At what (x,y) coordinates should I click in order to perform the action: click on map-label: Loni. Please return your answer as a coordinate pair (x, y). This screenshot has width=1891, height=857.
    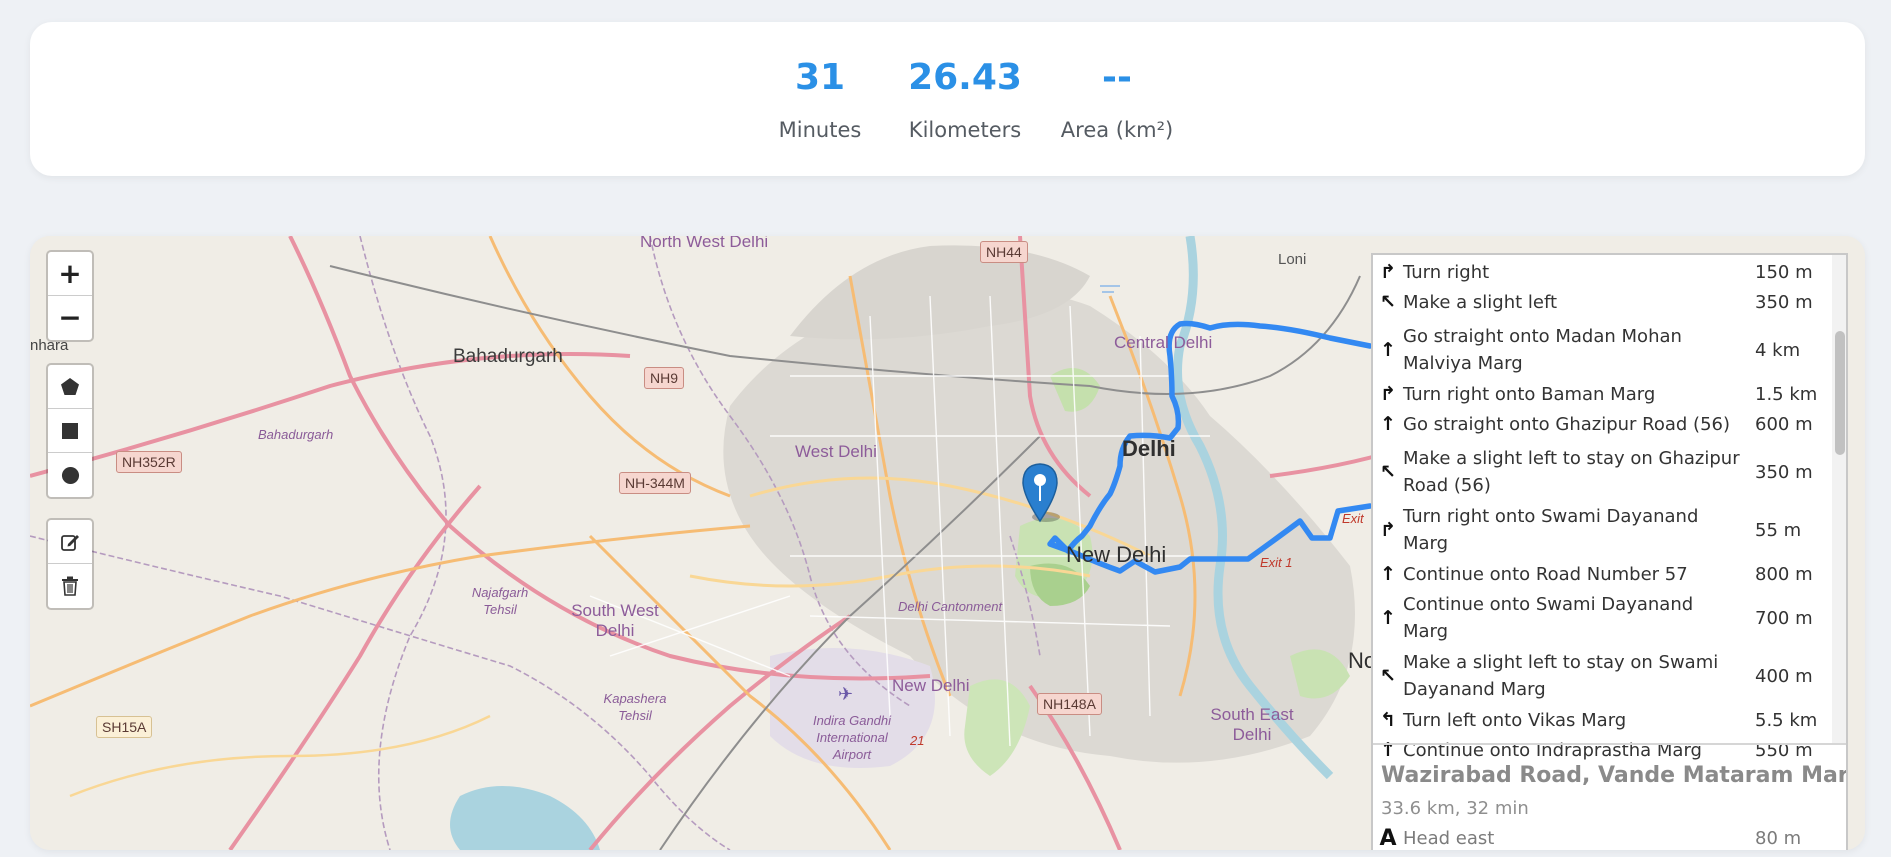
    Looking at the image, I should click on (1292, 259).